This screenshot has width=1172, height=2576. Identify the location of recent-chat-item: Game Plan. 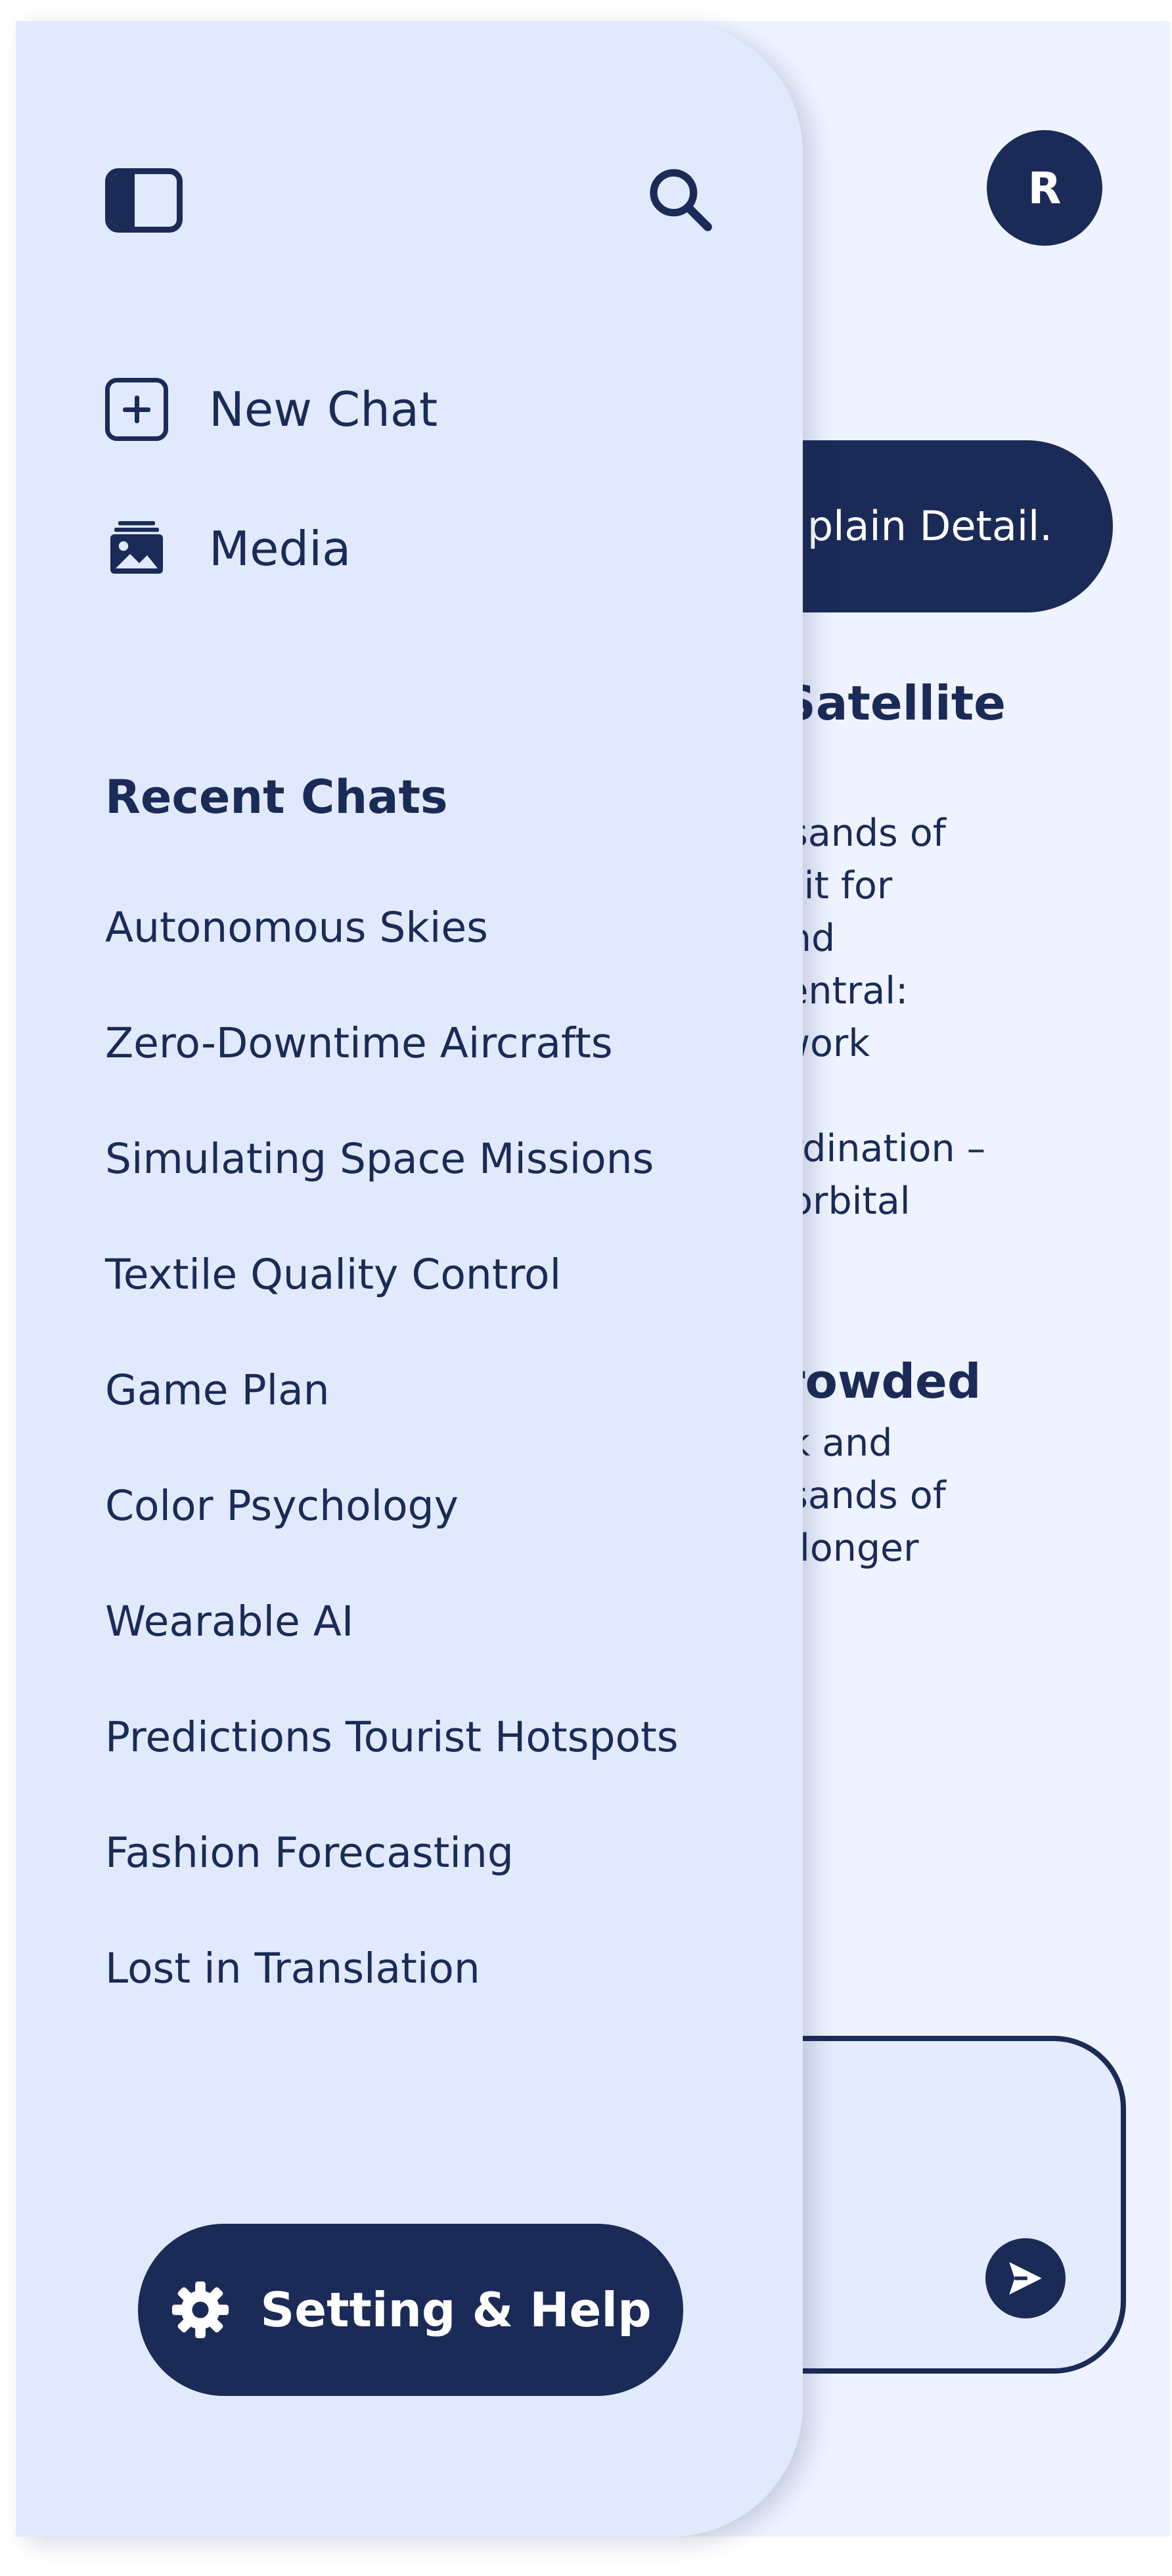
(392, 1416).